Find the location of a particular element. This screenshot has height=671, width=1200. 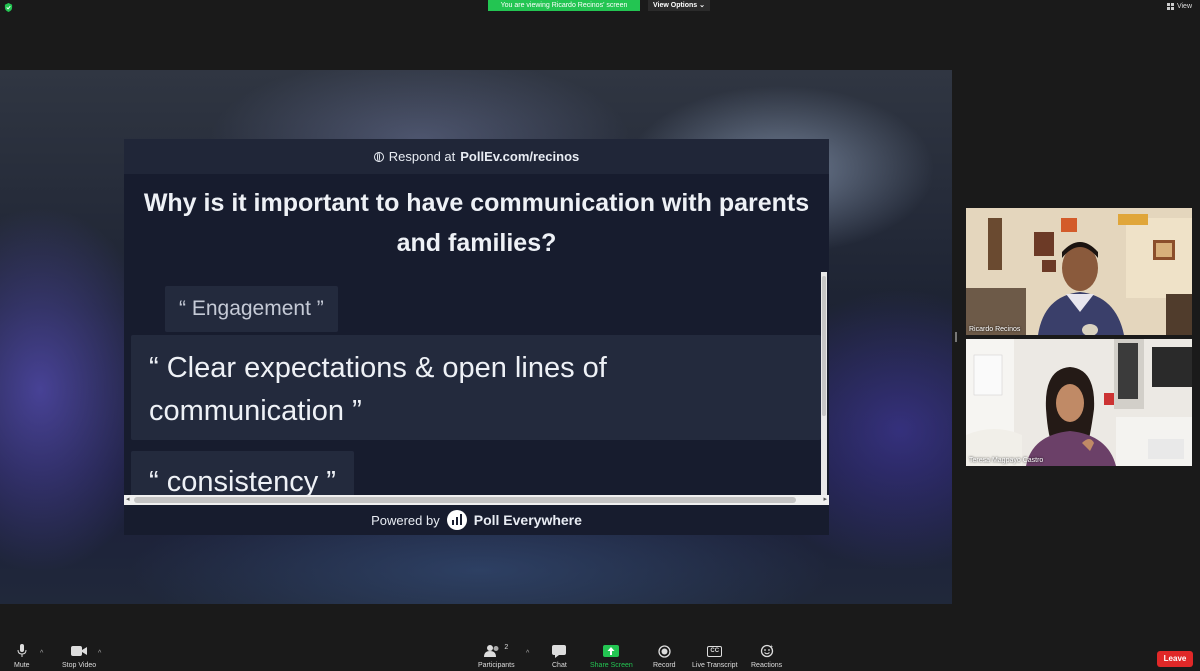

view-options-button: View Options ⌄ is located at coordinates (679, 5).